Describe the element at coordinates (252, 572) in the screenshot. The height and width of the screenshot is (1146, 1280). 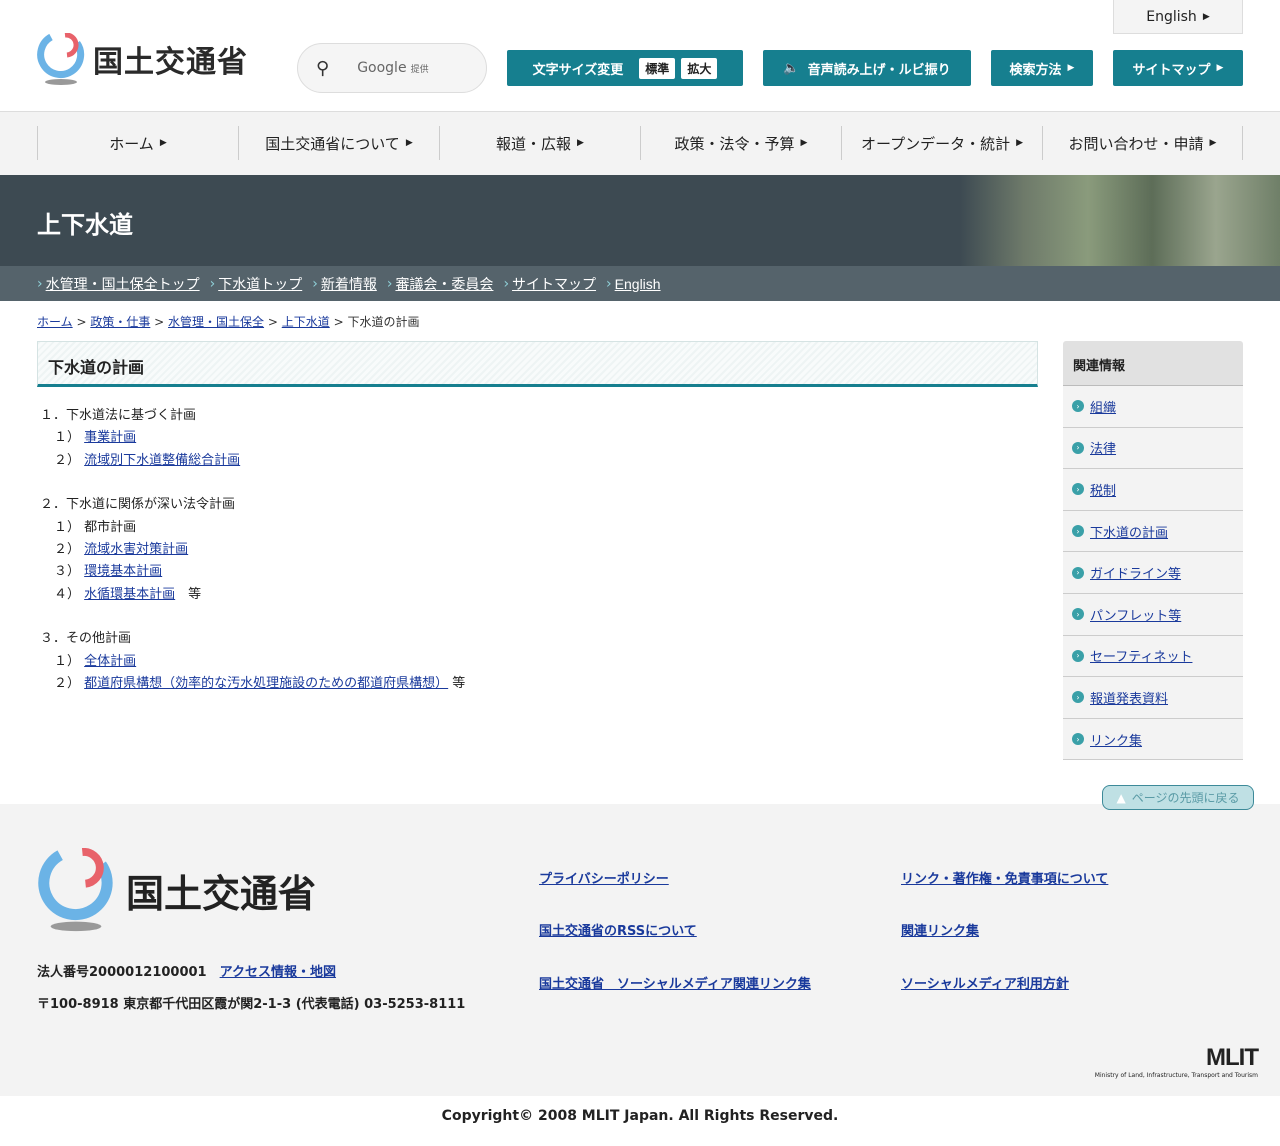
I see `list-item: ３） 環境基本計画` at that location.